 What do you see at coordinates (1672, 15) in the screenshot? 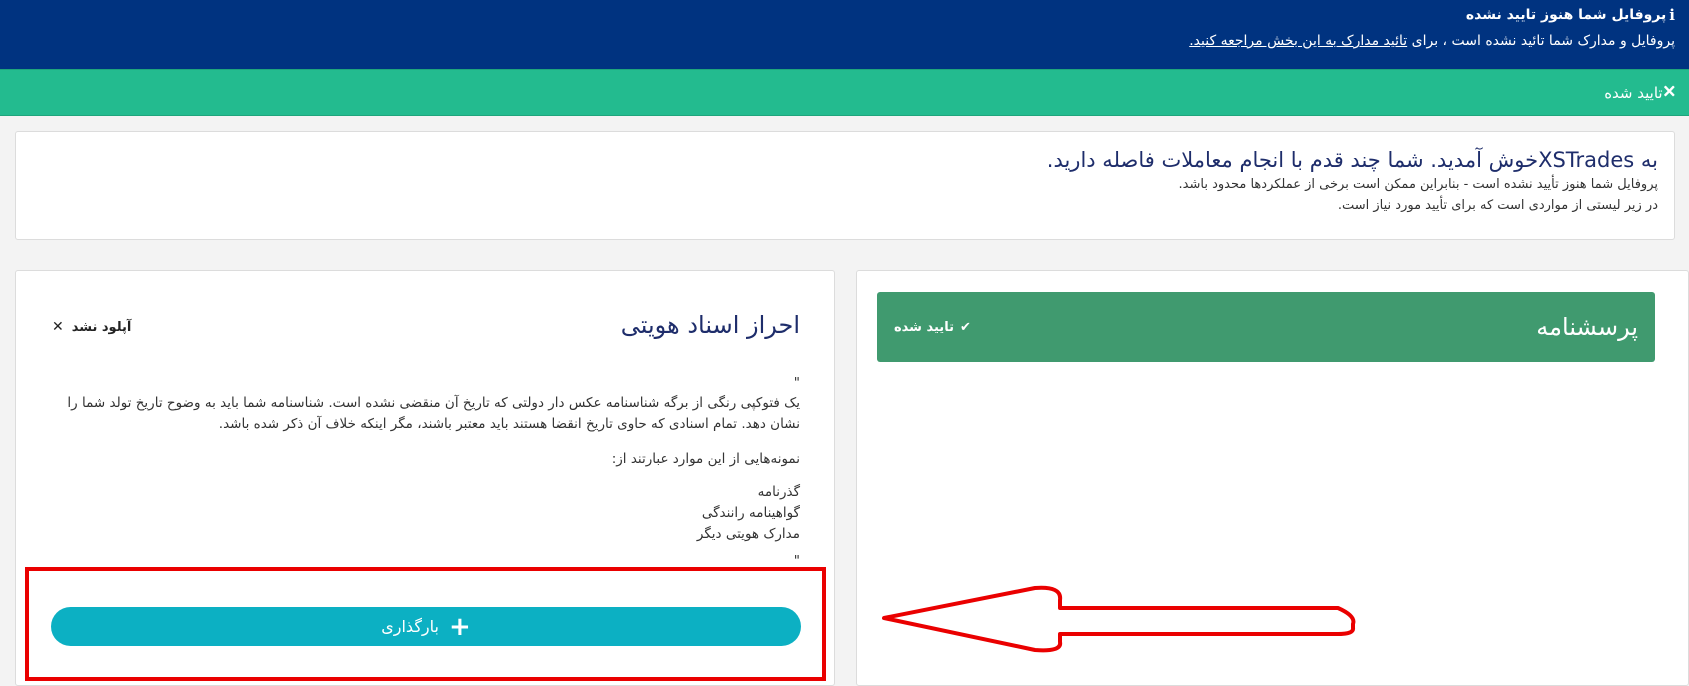
I see `info-icon: i` at bounding box center [1672, 15].